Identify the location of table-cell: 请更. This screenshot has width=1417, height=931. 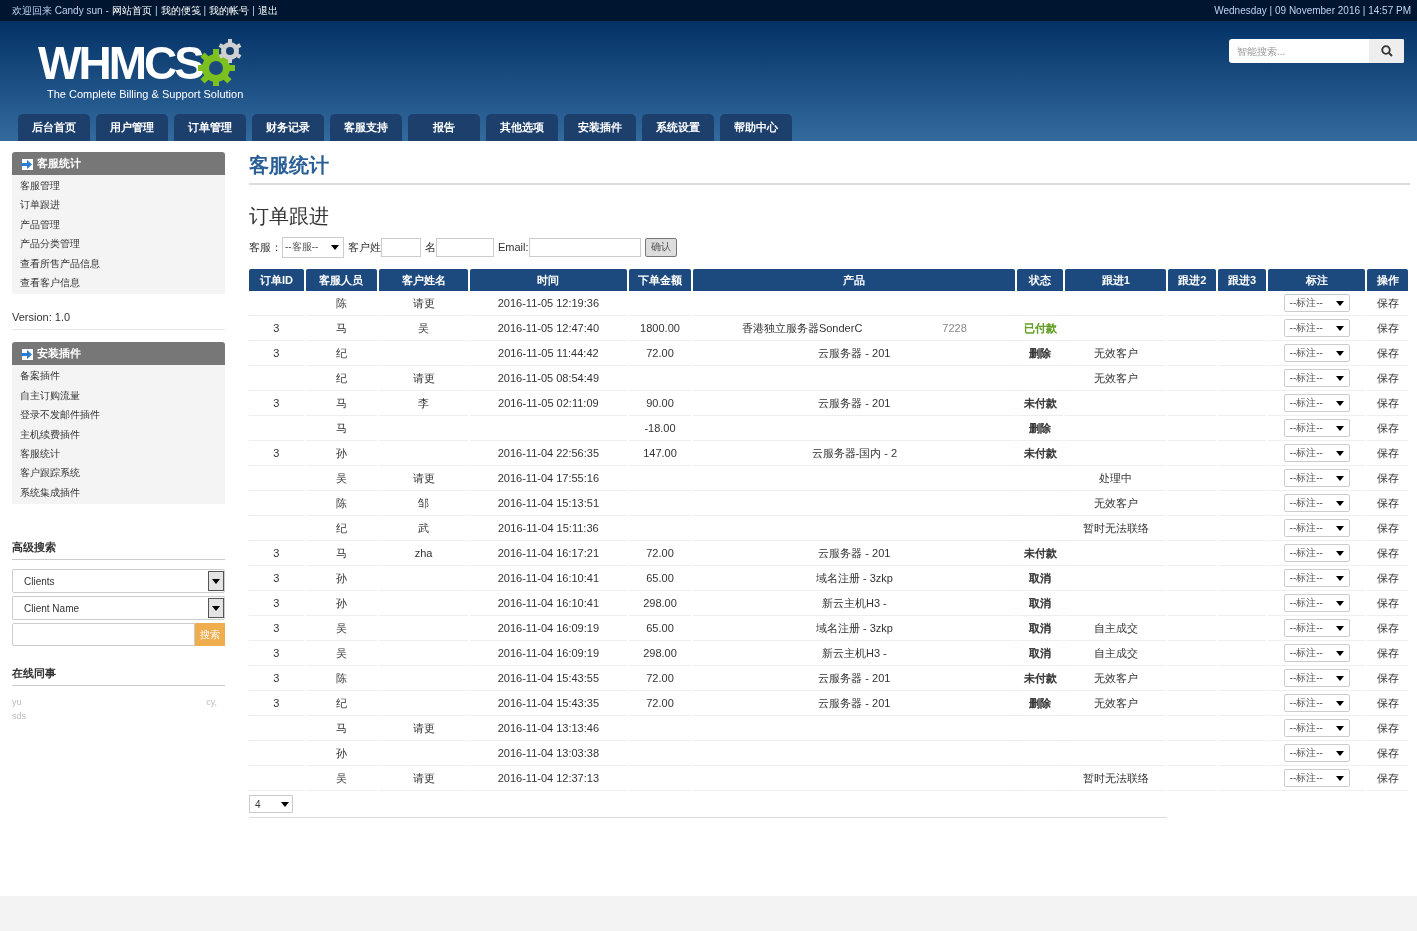
(423, 377).